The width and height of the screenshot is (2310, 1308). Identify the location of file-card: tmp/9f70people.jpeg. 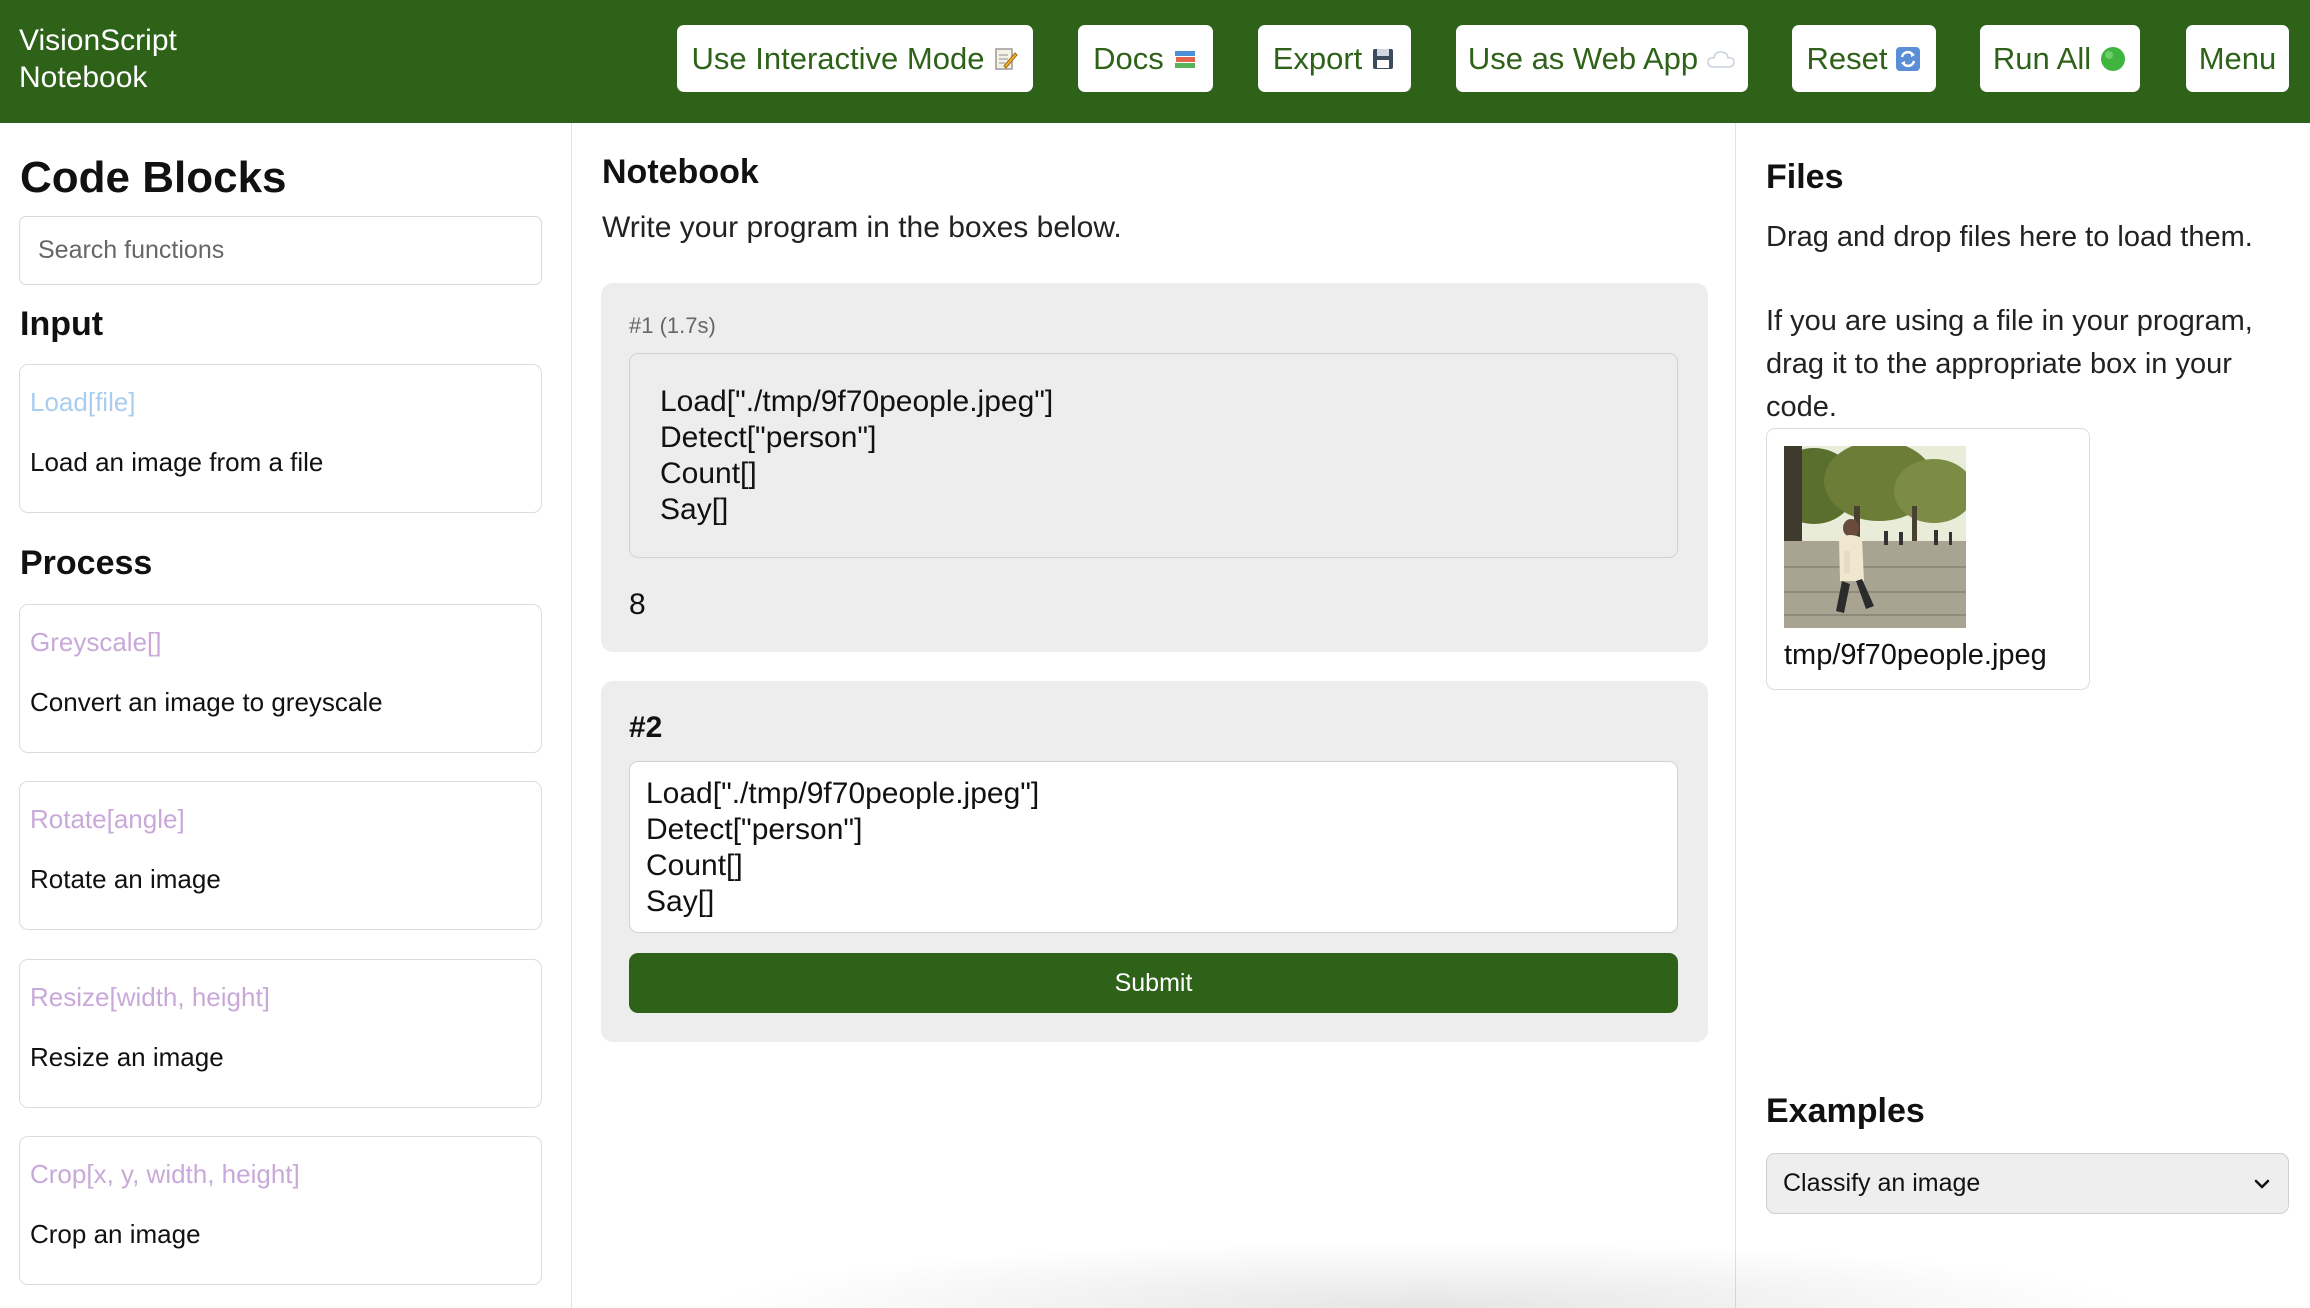
(1928, 559).